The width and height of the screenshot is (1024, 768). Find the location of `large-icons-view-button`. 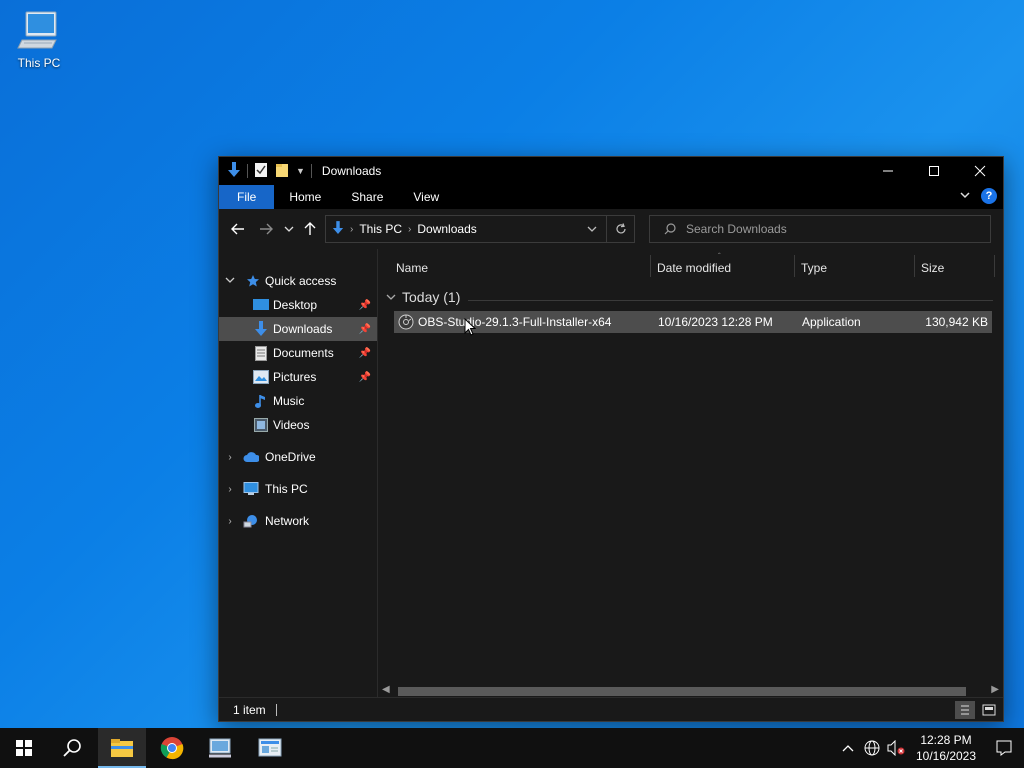

large-icons-view-button is located at coordinates (989, 710).